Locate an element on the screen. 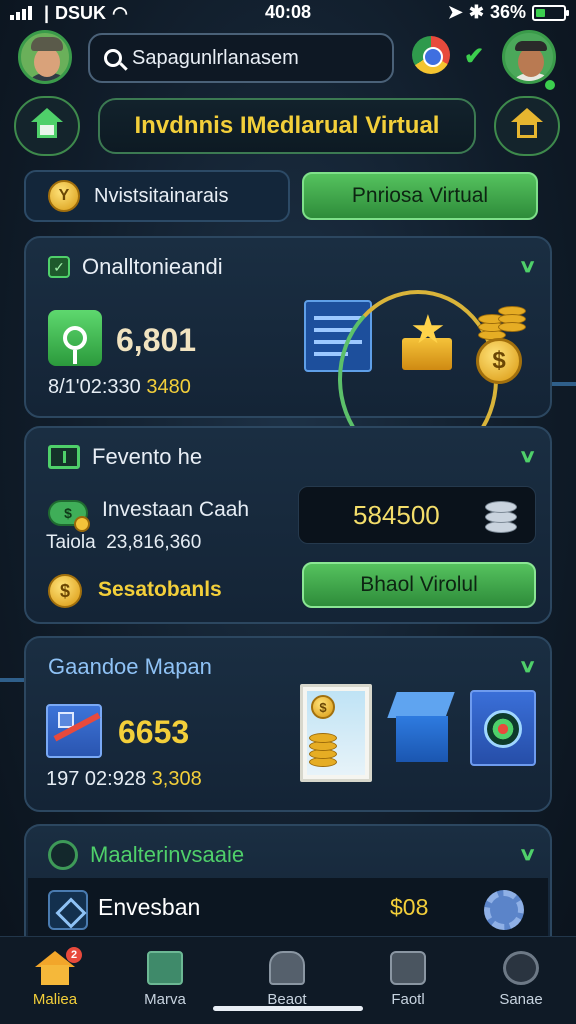 The width and height of the screenshot is (576, 1024). nav-label: Maliea is located at coordinates (55, 999).